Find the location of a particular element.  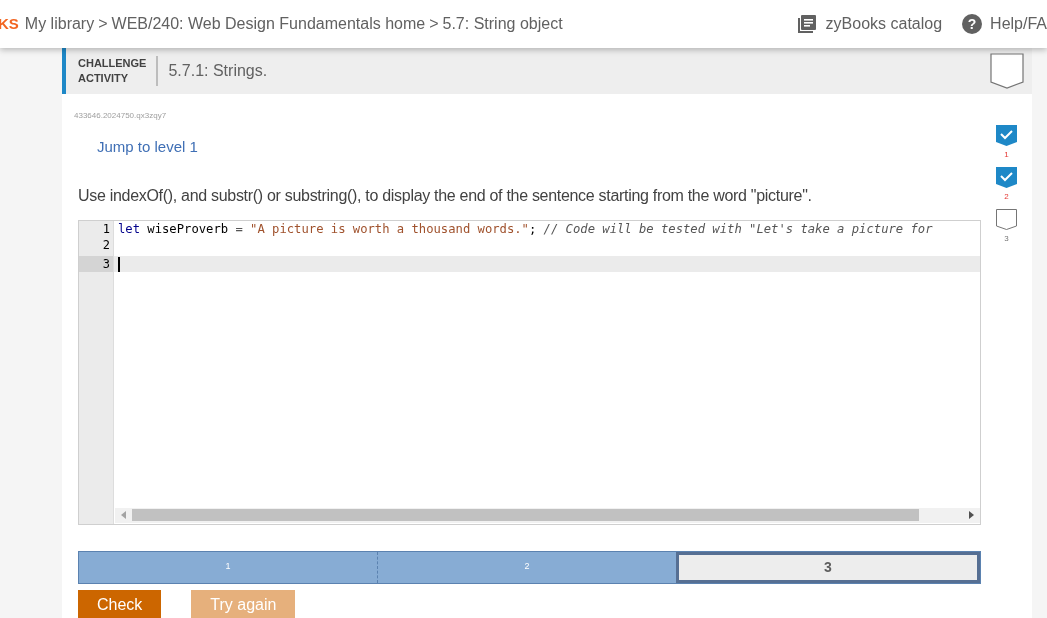

text-cursor is located at coordinates (119, 264).